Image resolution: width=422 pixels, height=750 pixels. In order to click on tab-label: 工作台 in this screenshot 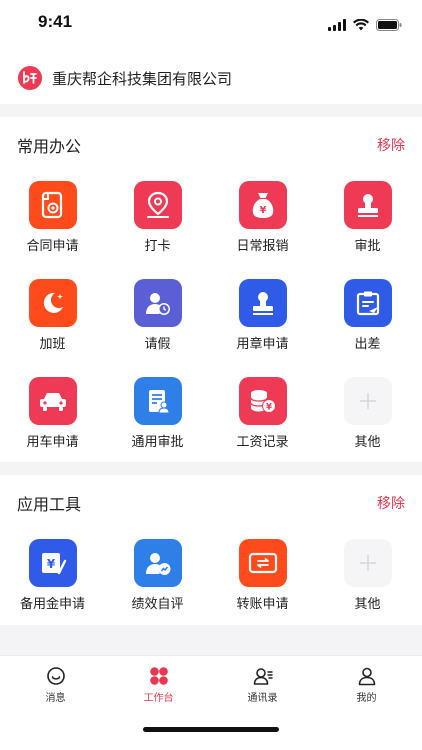, I will do `click(158, 698)`.